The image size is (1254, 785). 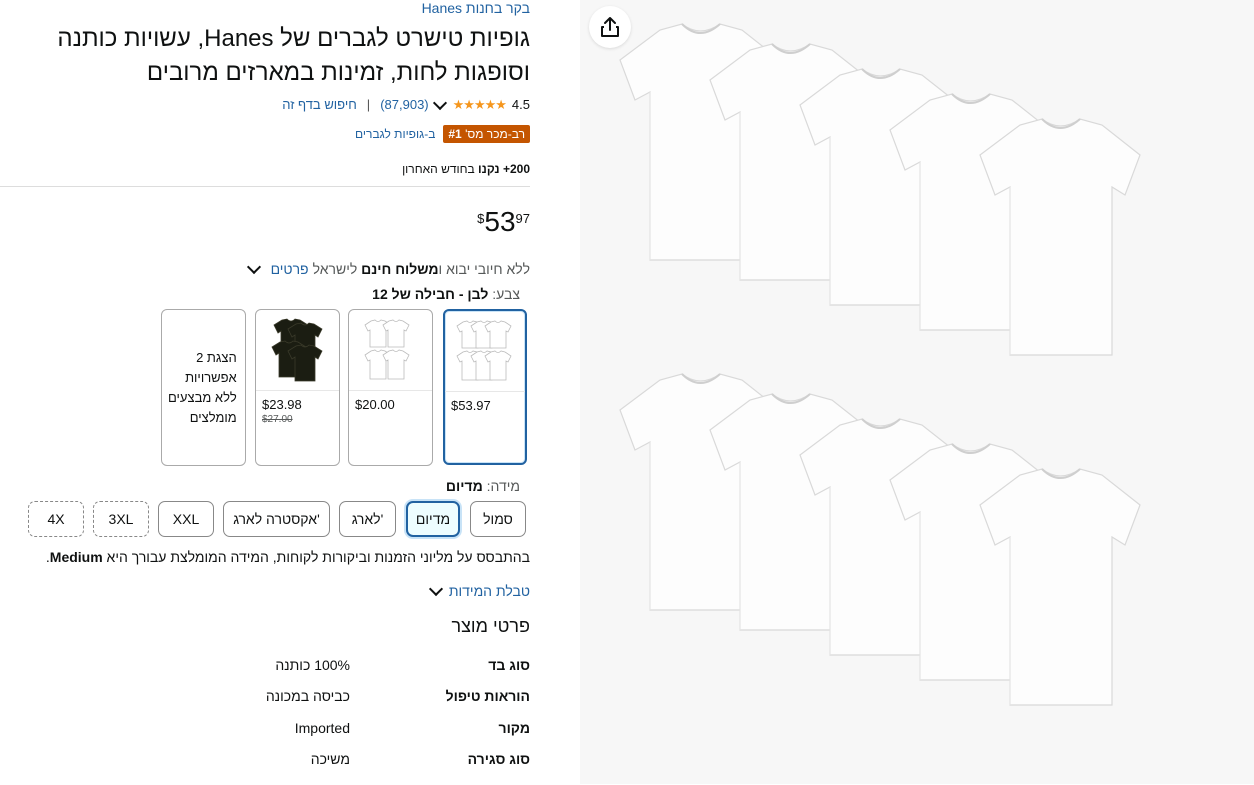 I want to click on bought-past-month: 200+ נקנו בחודש האחרון, so click(x=466, y=169).